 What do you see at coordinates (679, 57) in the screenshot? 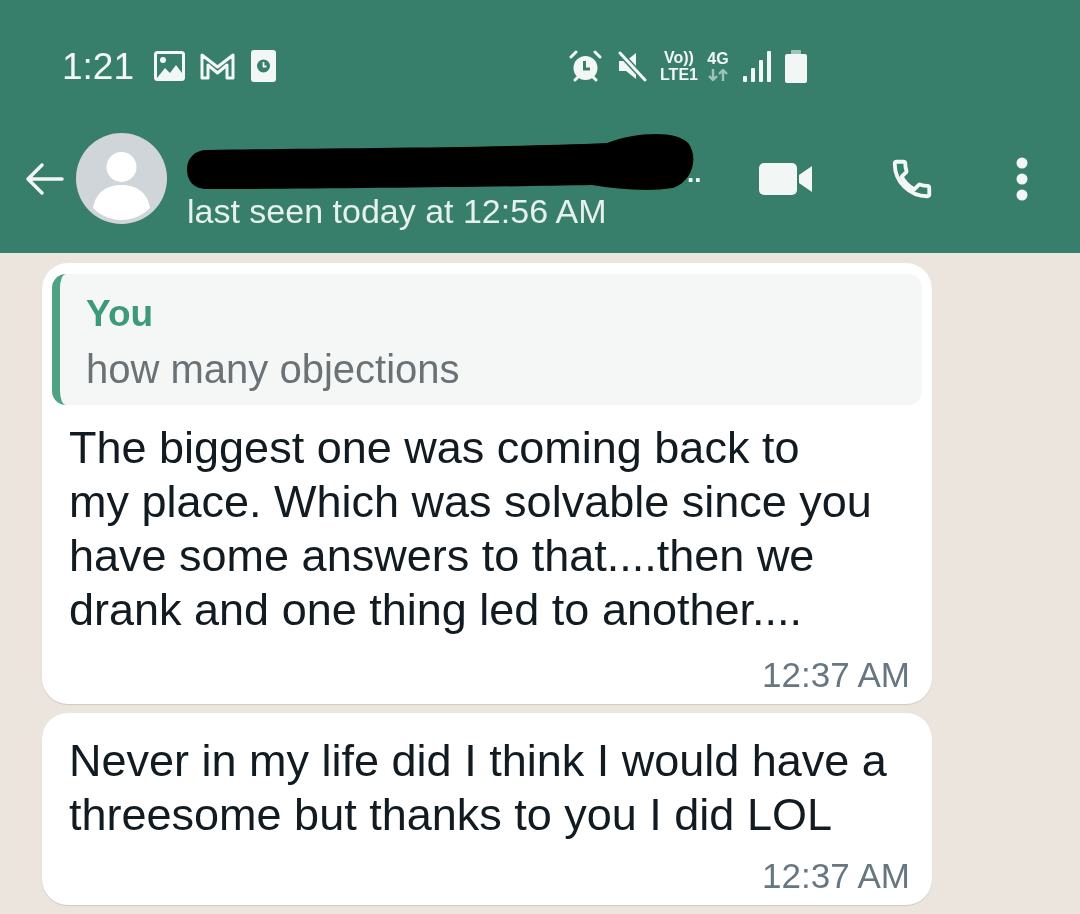
I see `volte-label: Vo))` at bounding box center [679, 57].